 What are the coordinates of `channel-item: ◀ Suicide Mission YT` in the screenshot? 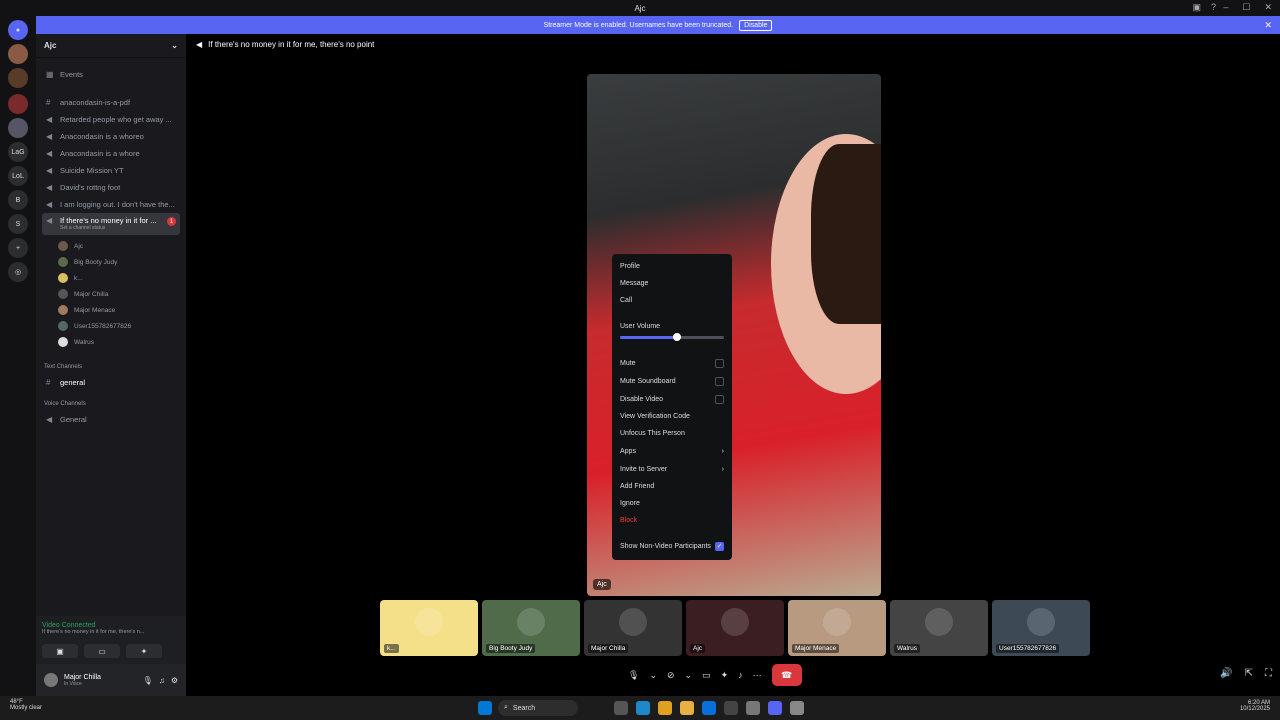 It's located at (111, 170).